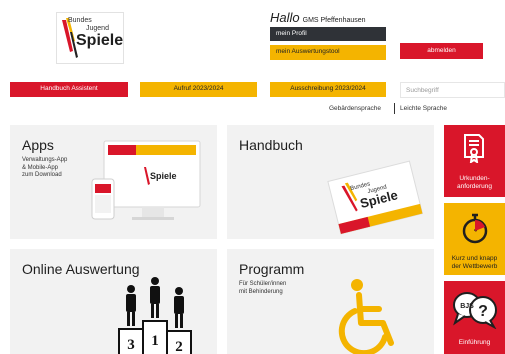 This screenshot has height=354, width=505. What do you see at coordinates (441, 51) in the screenshot?
I see `logout-button: abmelden` at bounding box center [441, 51].